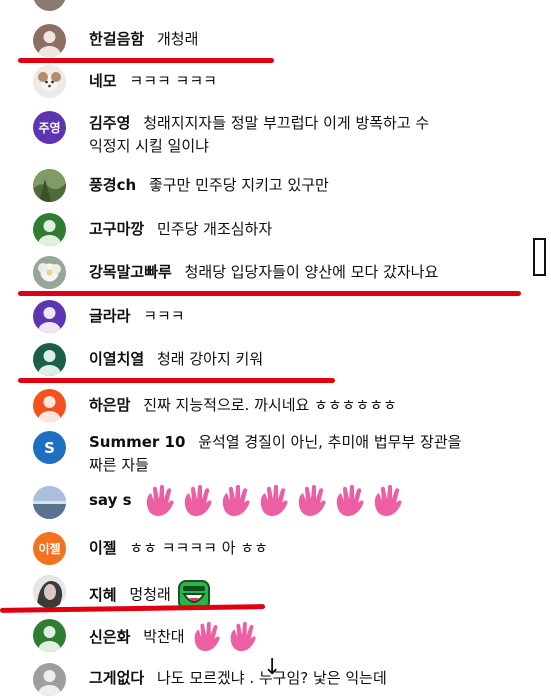 The width and height of the screenshot is (551, 700). Describe the element at coordinates (109, 316) in the screenshot. I see `comment-author: 글라라` at that location.